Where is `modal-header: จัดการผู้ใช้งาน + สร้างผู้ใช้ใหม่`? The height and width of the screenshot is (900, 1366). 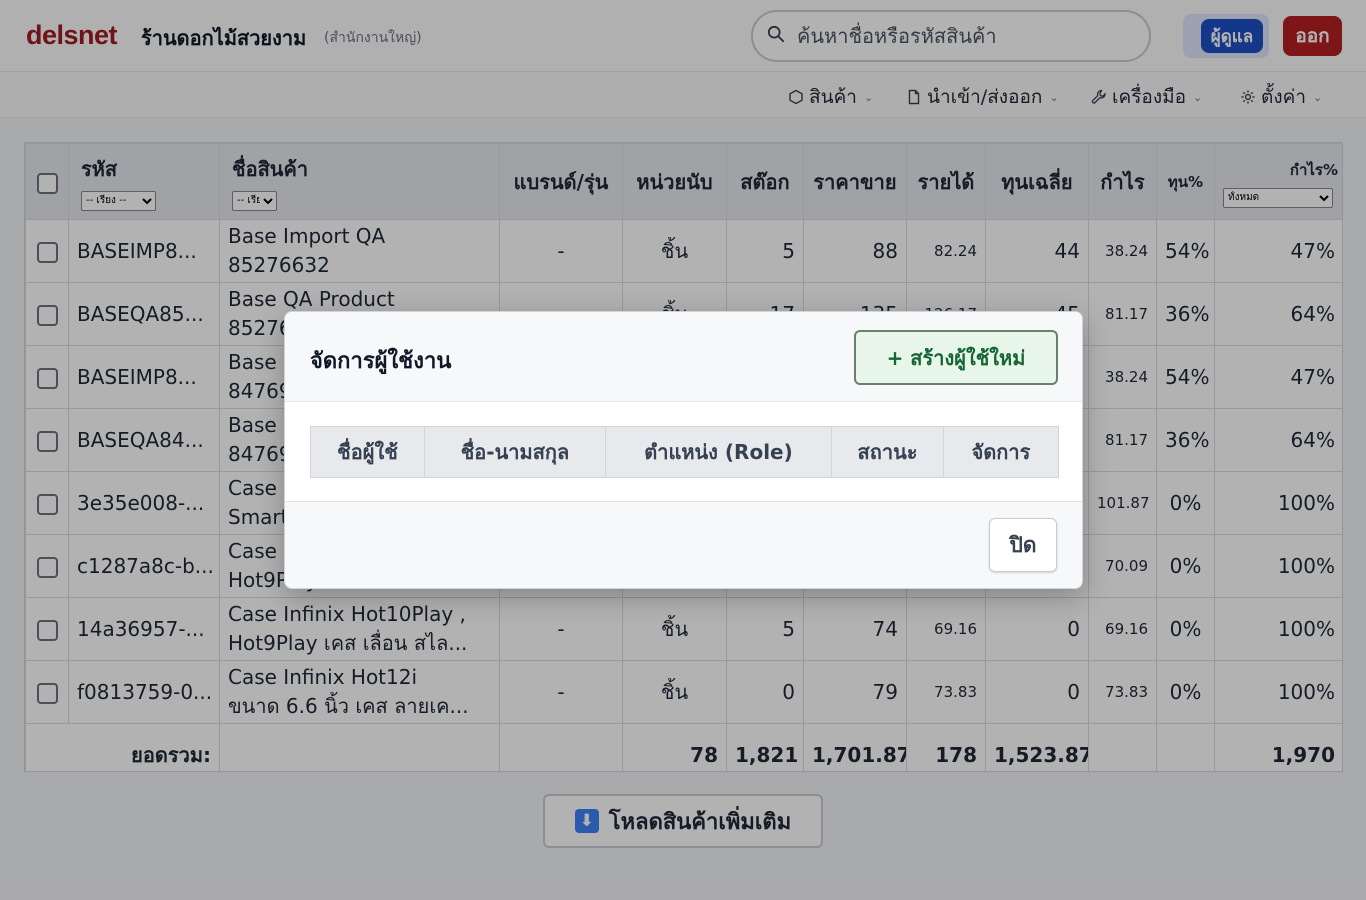
modal-header: จัดการผู้ใช้งาน + สร้างผู้ใช้ใหม่ is located at coordinates (683, 357).